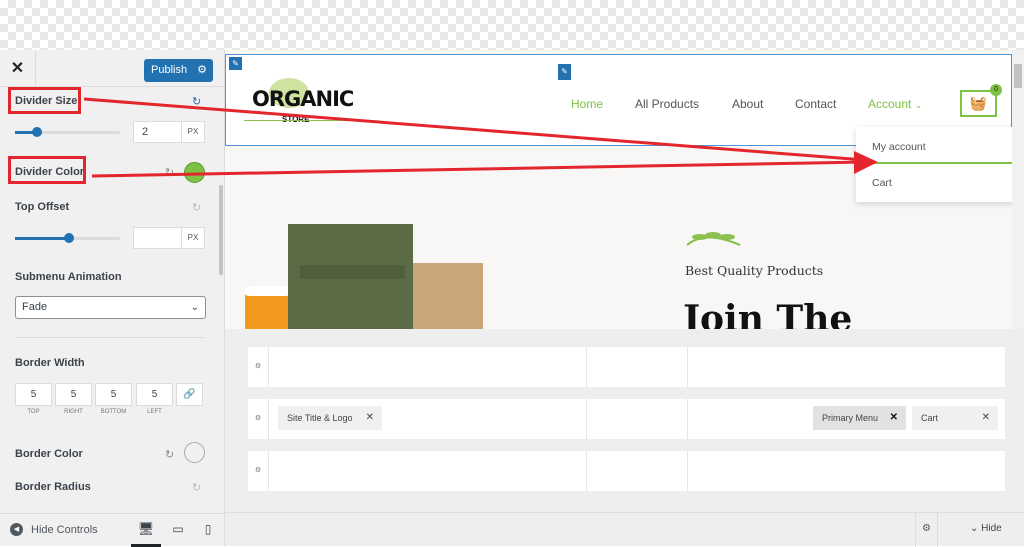 The height and width of the screenshot is (547, 1024). Describe the element at coordinates (208, 530) in the screenshot. I see `mobile-icon: ▯` at that location.